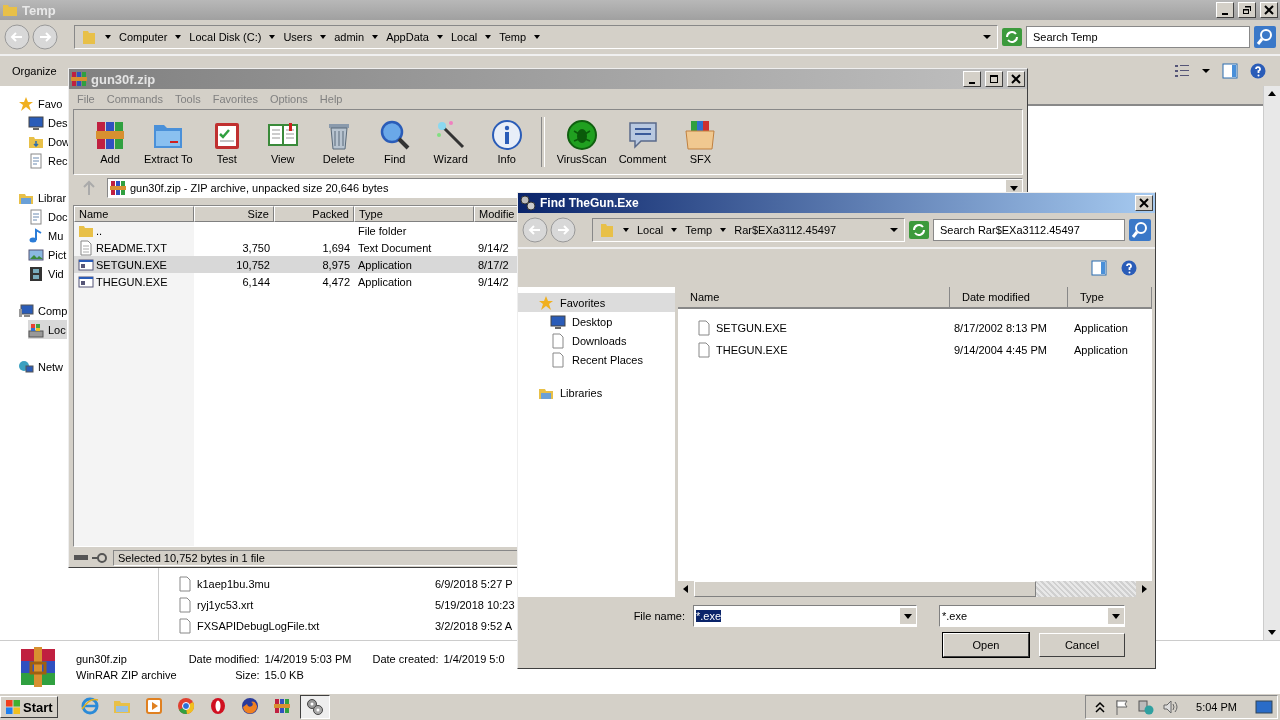 The image size is (1280, 720). Describe the element at coordinates (1000, 328) in the screenshot. I see `file-date: 8/17/2002 8:13 PM` at that location.